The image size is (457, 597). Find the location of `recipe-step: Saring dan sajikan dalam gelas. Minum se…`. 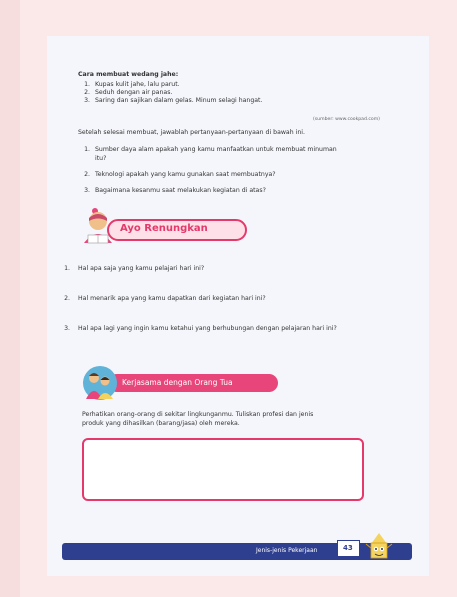

recipe-step: Saring dan sajikan dalam gelas. Minum se… is located at coordinates (179, 100).